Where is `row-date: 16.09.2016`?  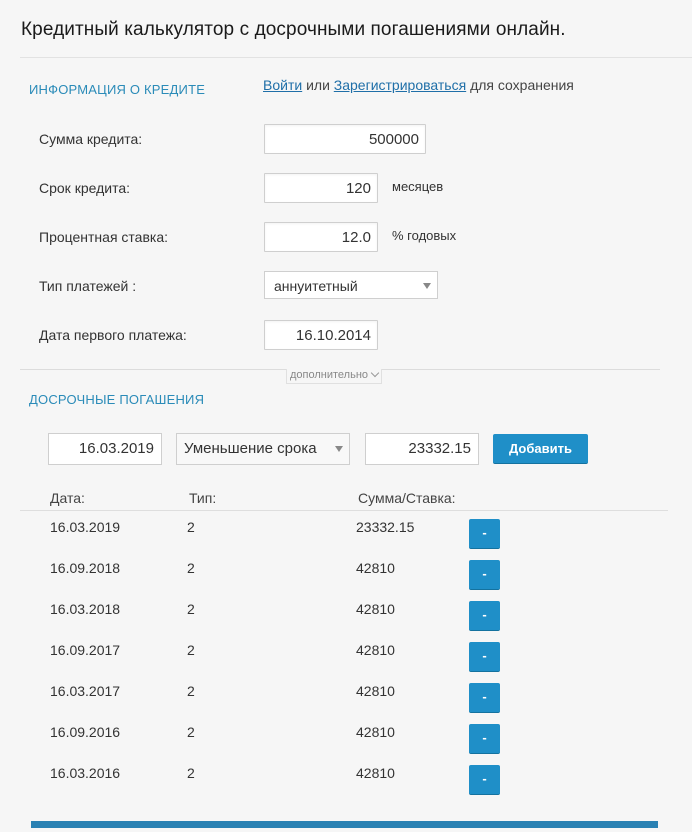 row-date: 16.09.2016 is located at coordinates (85, 732).